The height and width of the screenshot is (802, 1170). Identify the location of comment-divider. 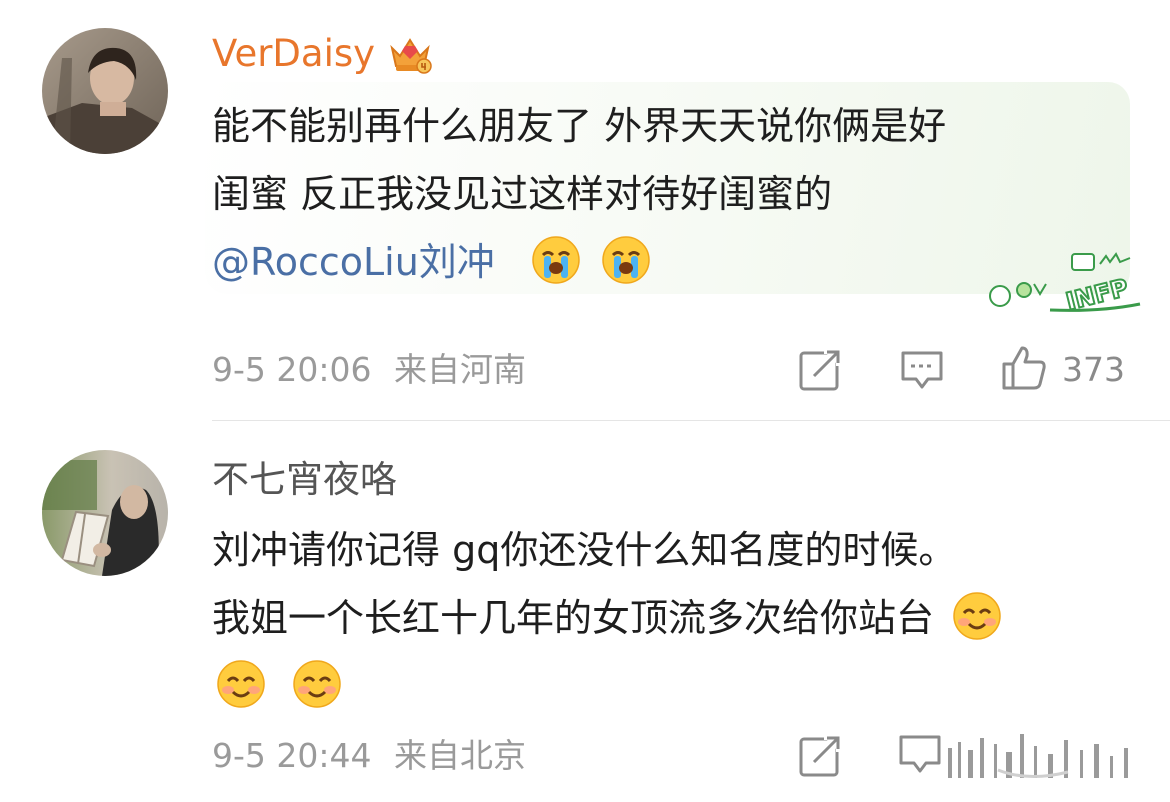
(691, 420).